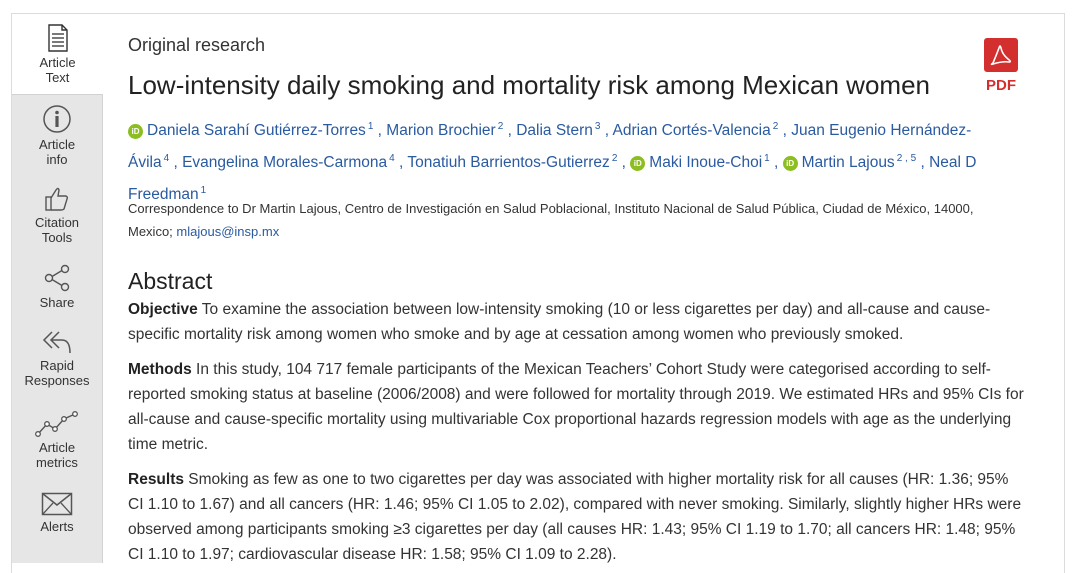  I want to click on sidebar-item-article-info: Article info, so click(57, 139).